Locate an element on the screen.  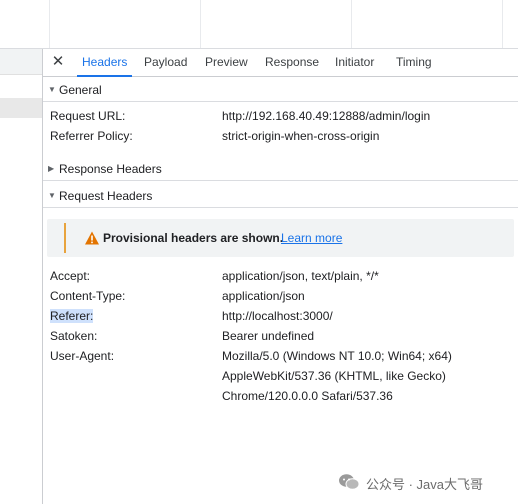
timeline-strip is located at coordinates (259, 24).